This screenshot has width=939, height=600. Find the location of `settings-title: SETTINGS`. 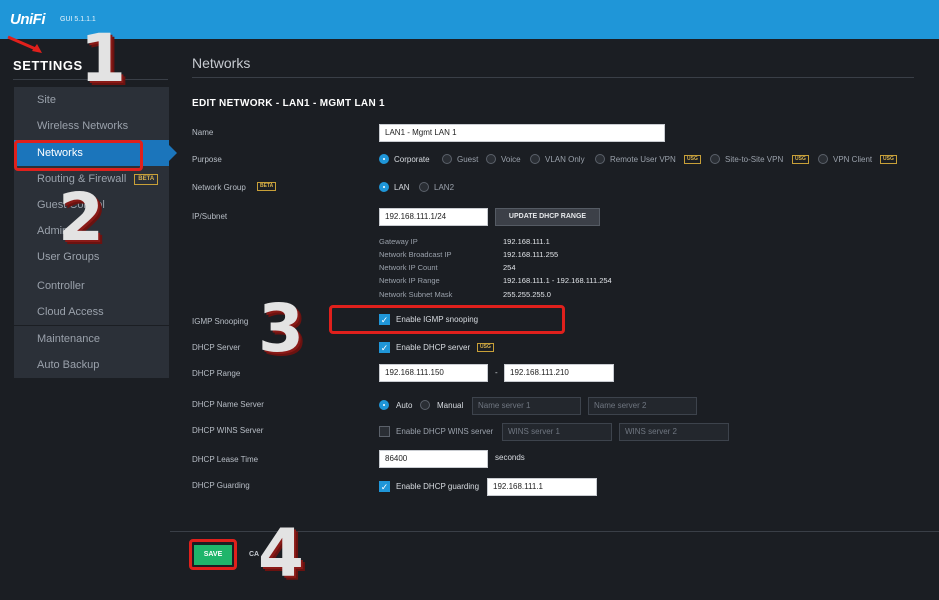

settings-title: SETTINGS is located at coordinates (48, 65).